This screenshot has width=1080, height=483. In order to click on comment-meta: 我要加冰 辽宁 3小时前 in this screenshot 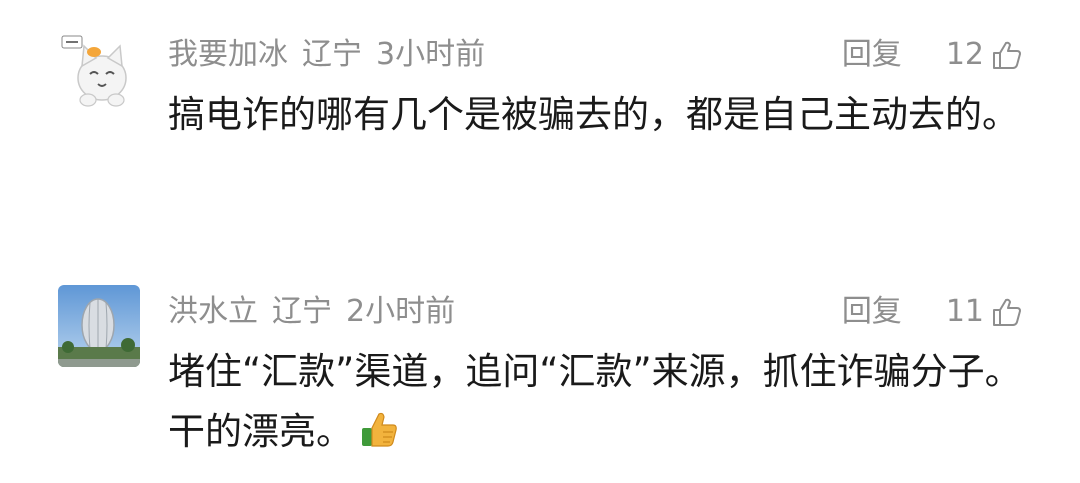, I will do `click(333, 55)`.